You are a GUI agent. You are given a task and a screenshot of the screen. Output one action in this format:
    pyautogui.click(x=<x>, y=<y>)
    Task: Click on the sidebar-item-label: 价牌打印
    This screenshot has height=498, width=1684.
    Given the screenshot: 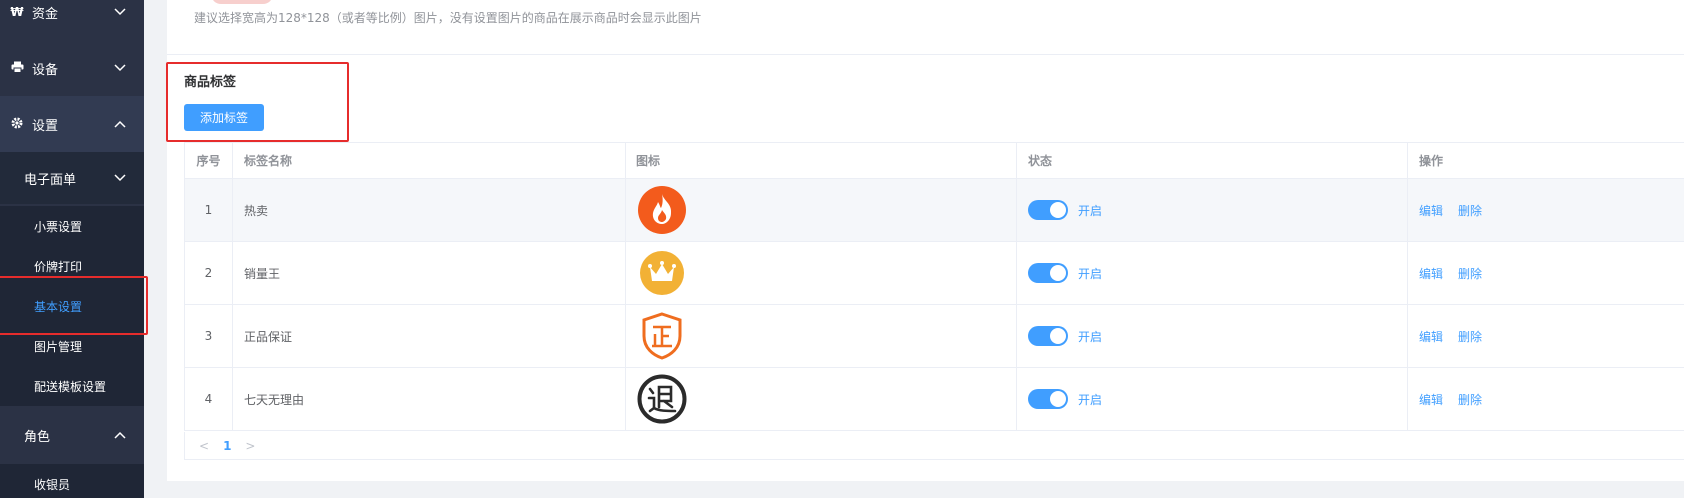 What is the action you would take?
    pyautogui.click(x=58, y=266)
    